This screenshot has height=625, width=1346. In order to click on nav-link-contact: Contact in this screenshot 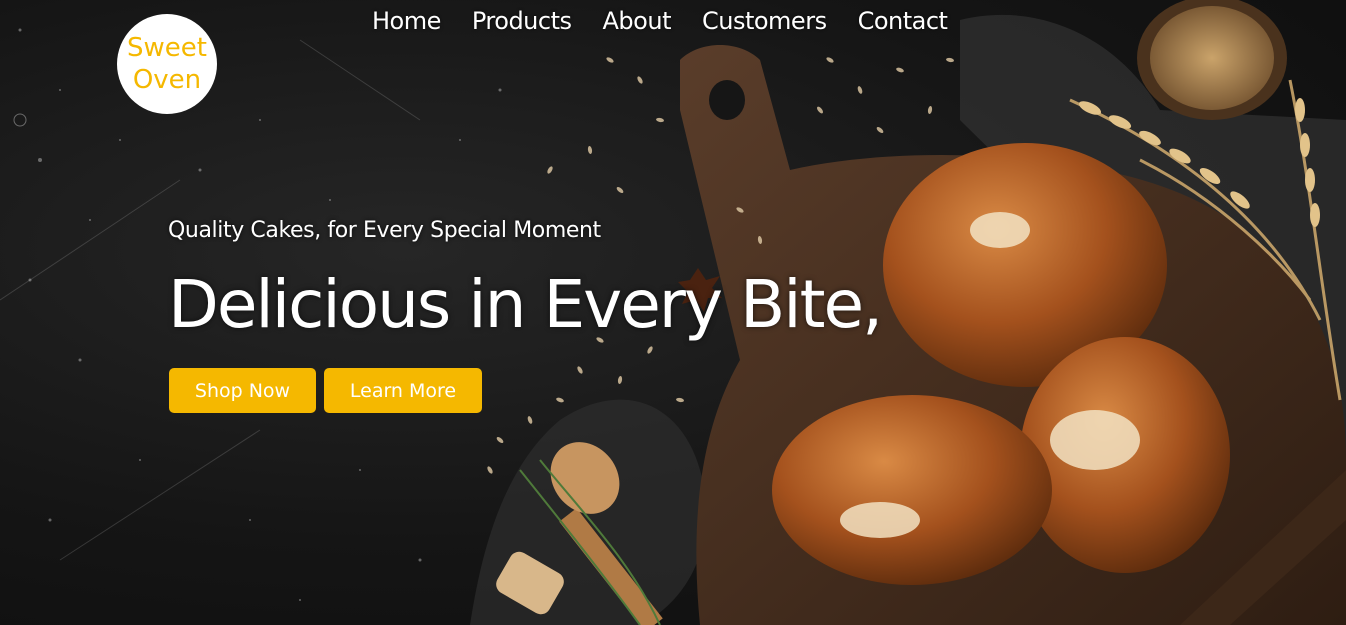, I will do `click(903, 21)`.